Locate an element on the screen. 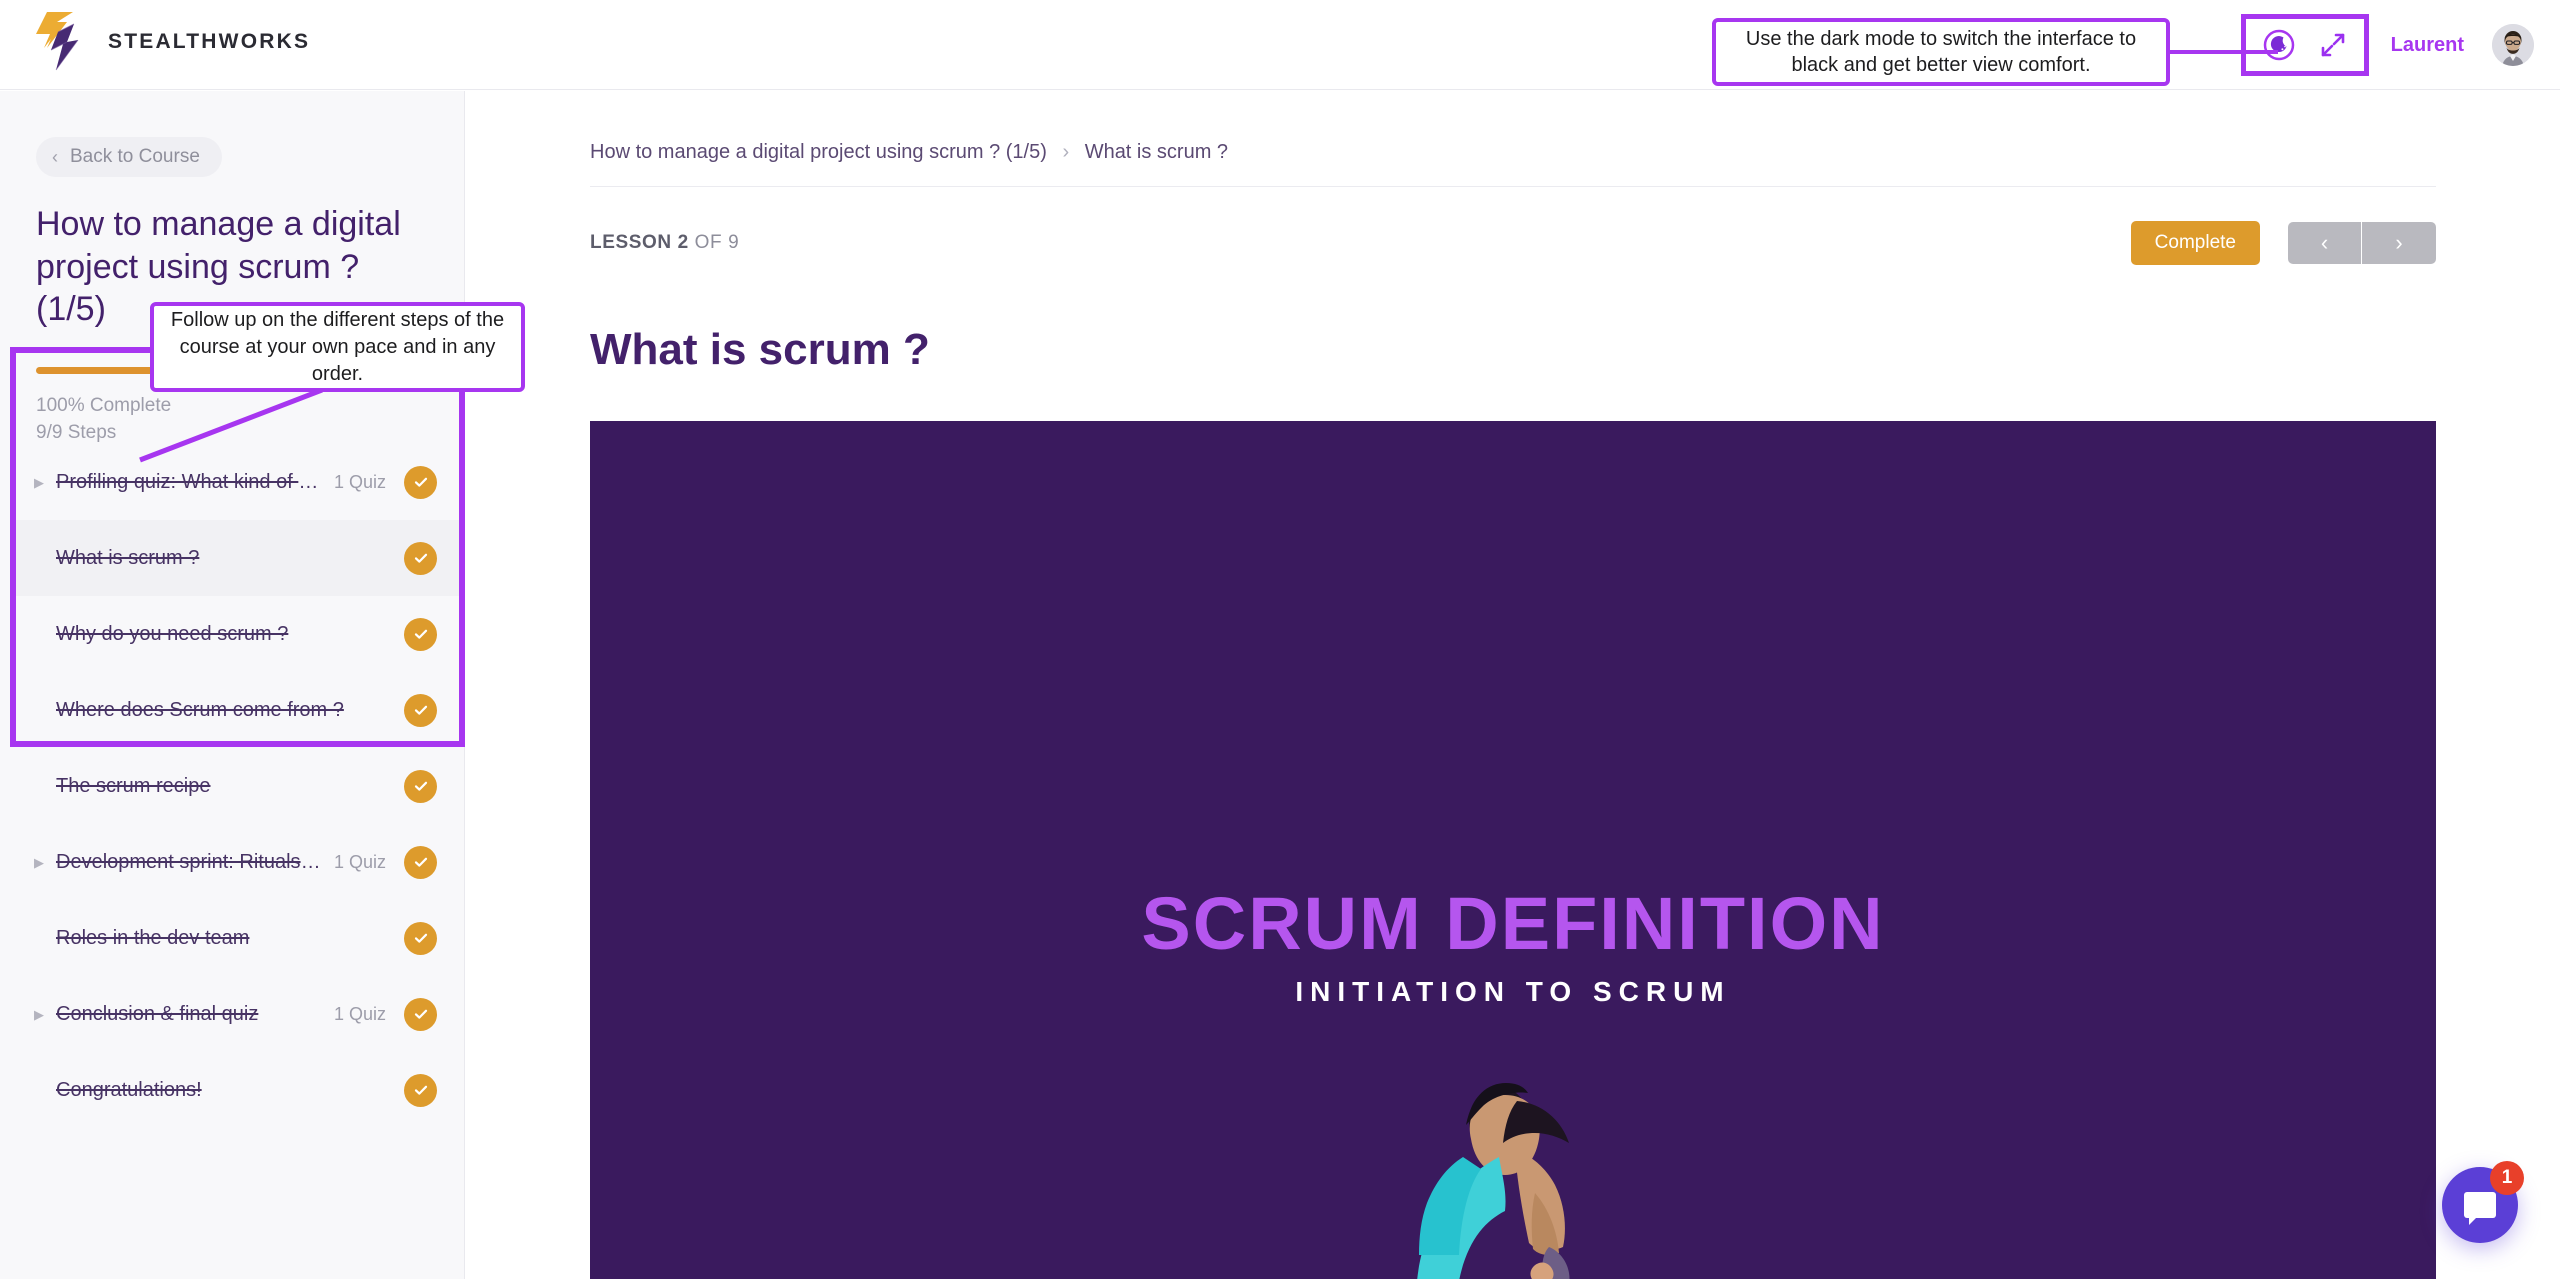  user-name: Laurent is located at coordinates (2427, 45).